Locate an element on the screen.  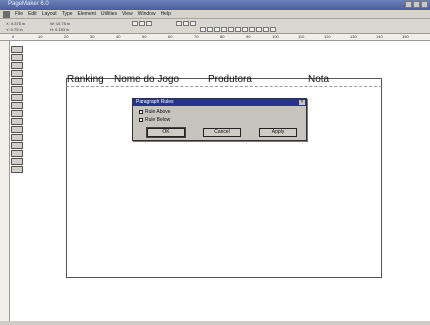
hand-tool-icon is located at coordinates (17, 105).